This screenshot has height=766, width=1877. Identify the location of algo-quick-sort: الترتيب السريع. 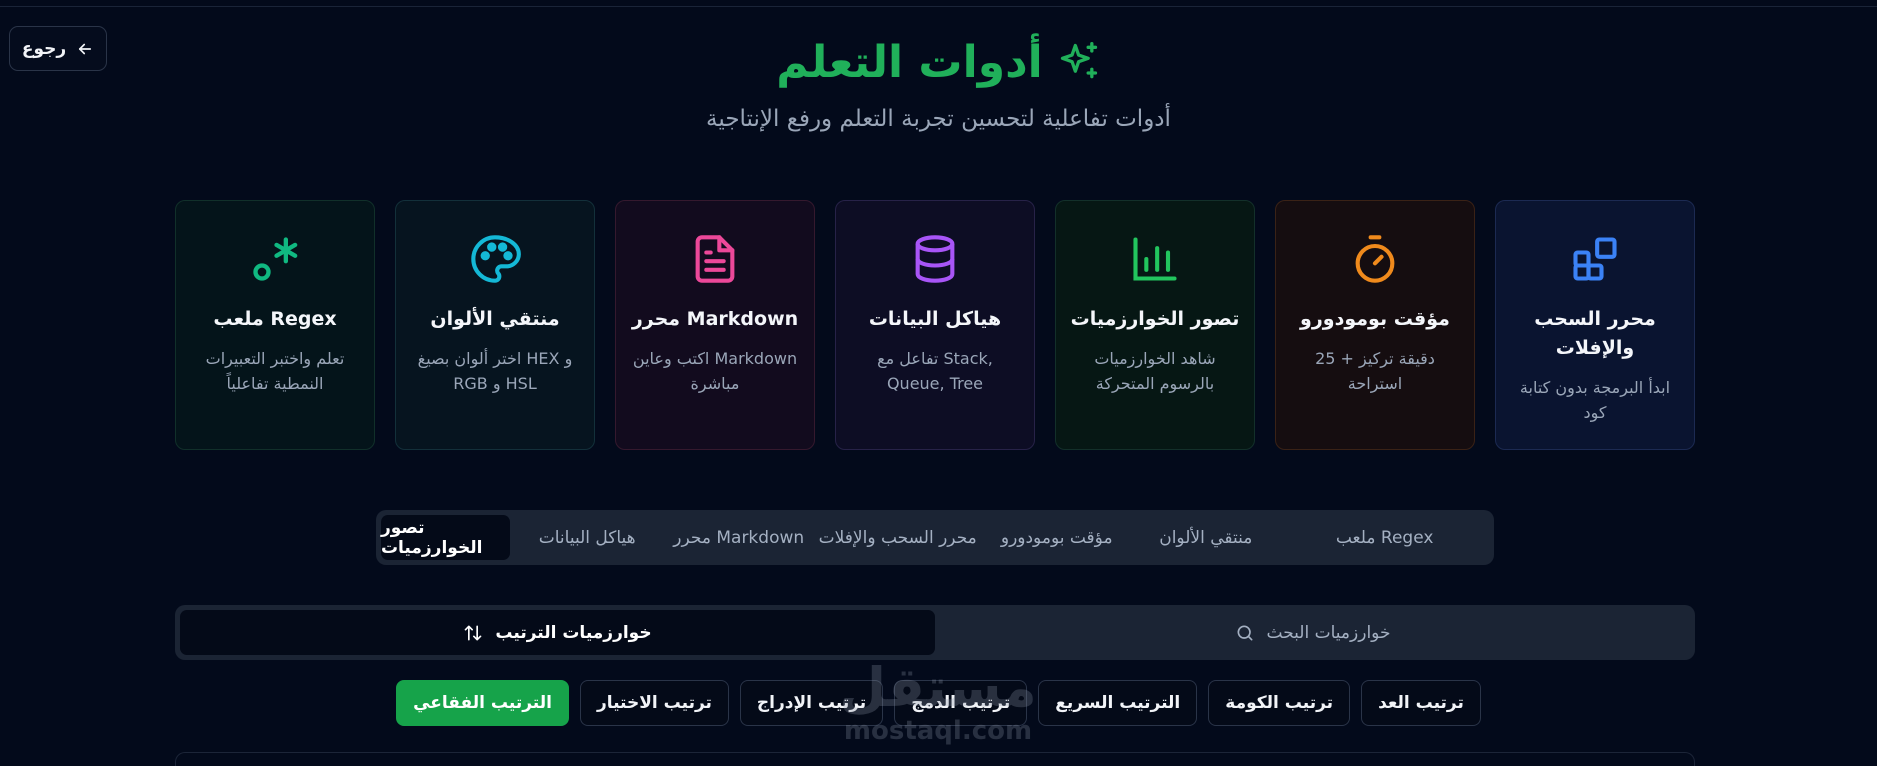
(1118, 703).